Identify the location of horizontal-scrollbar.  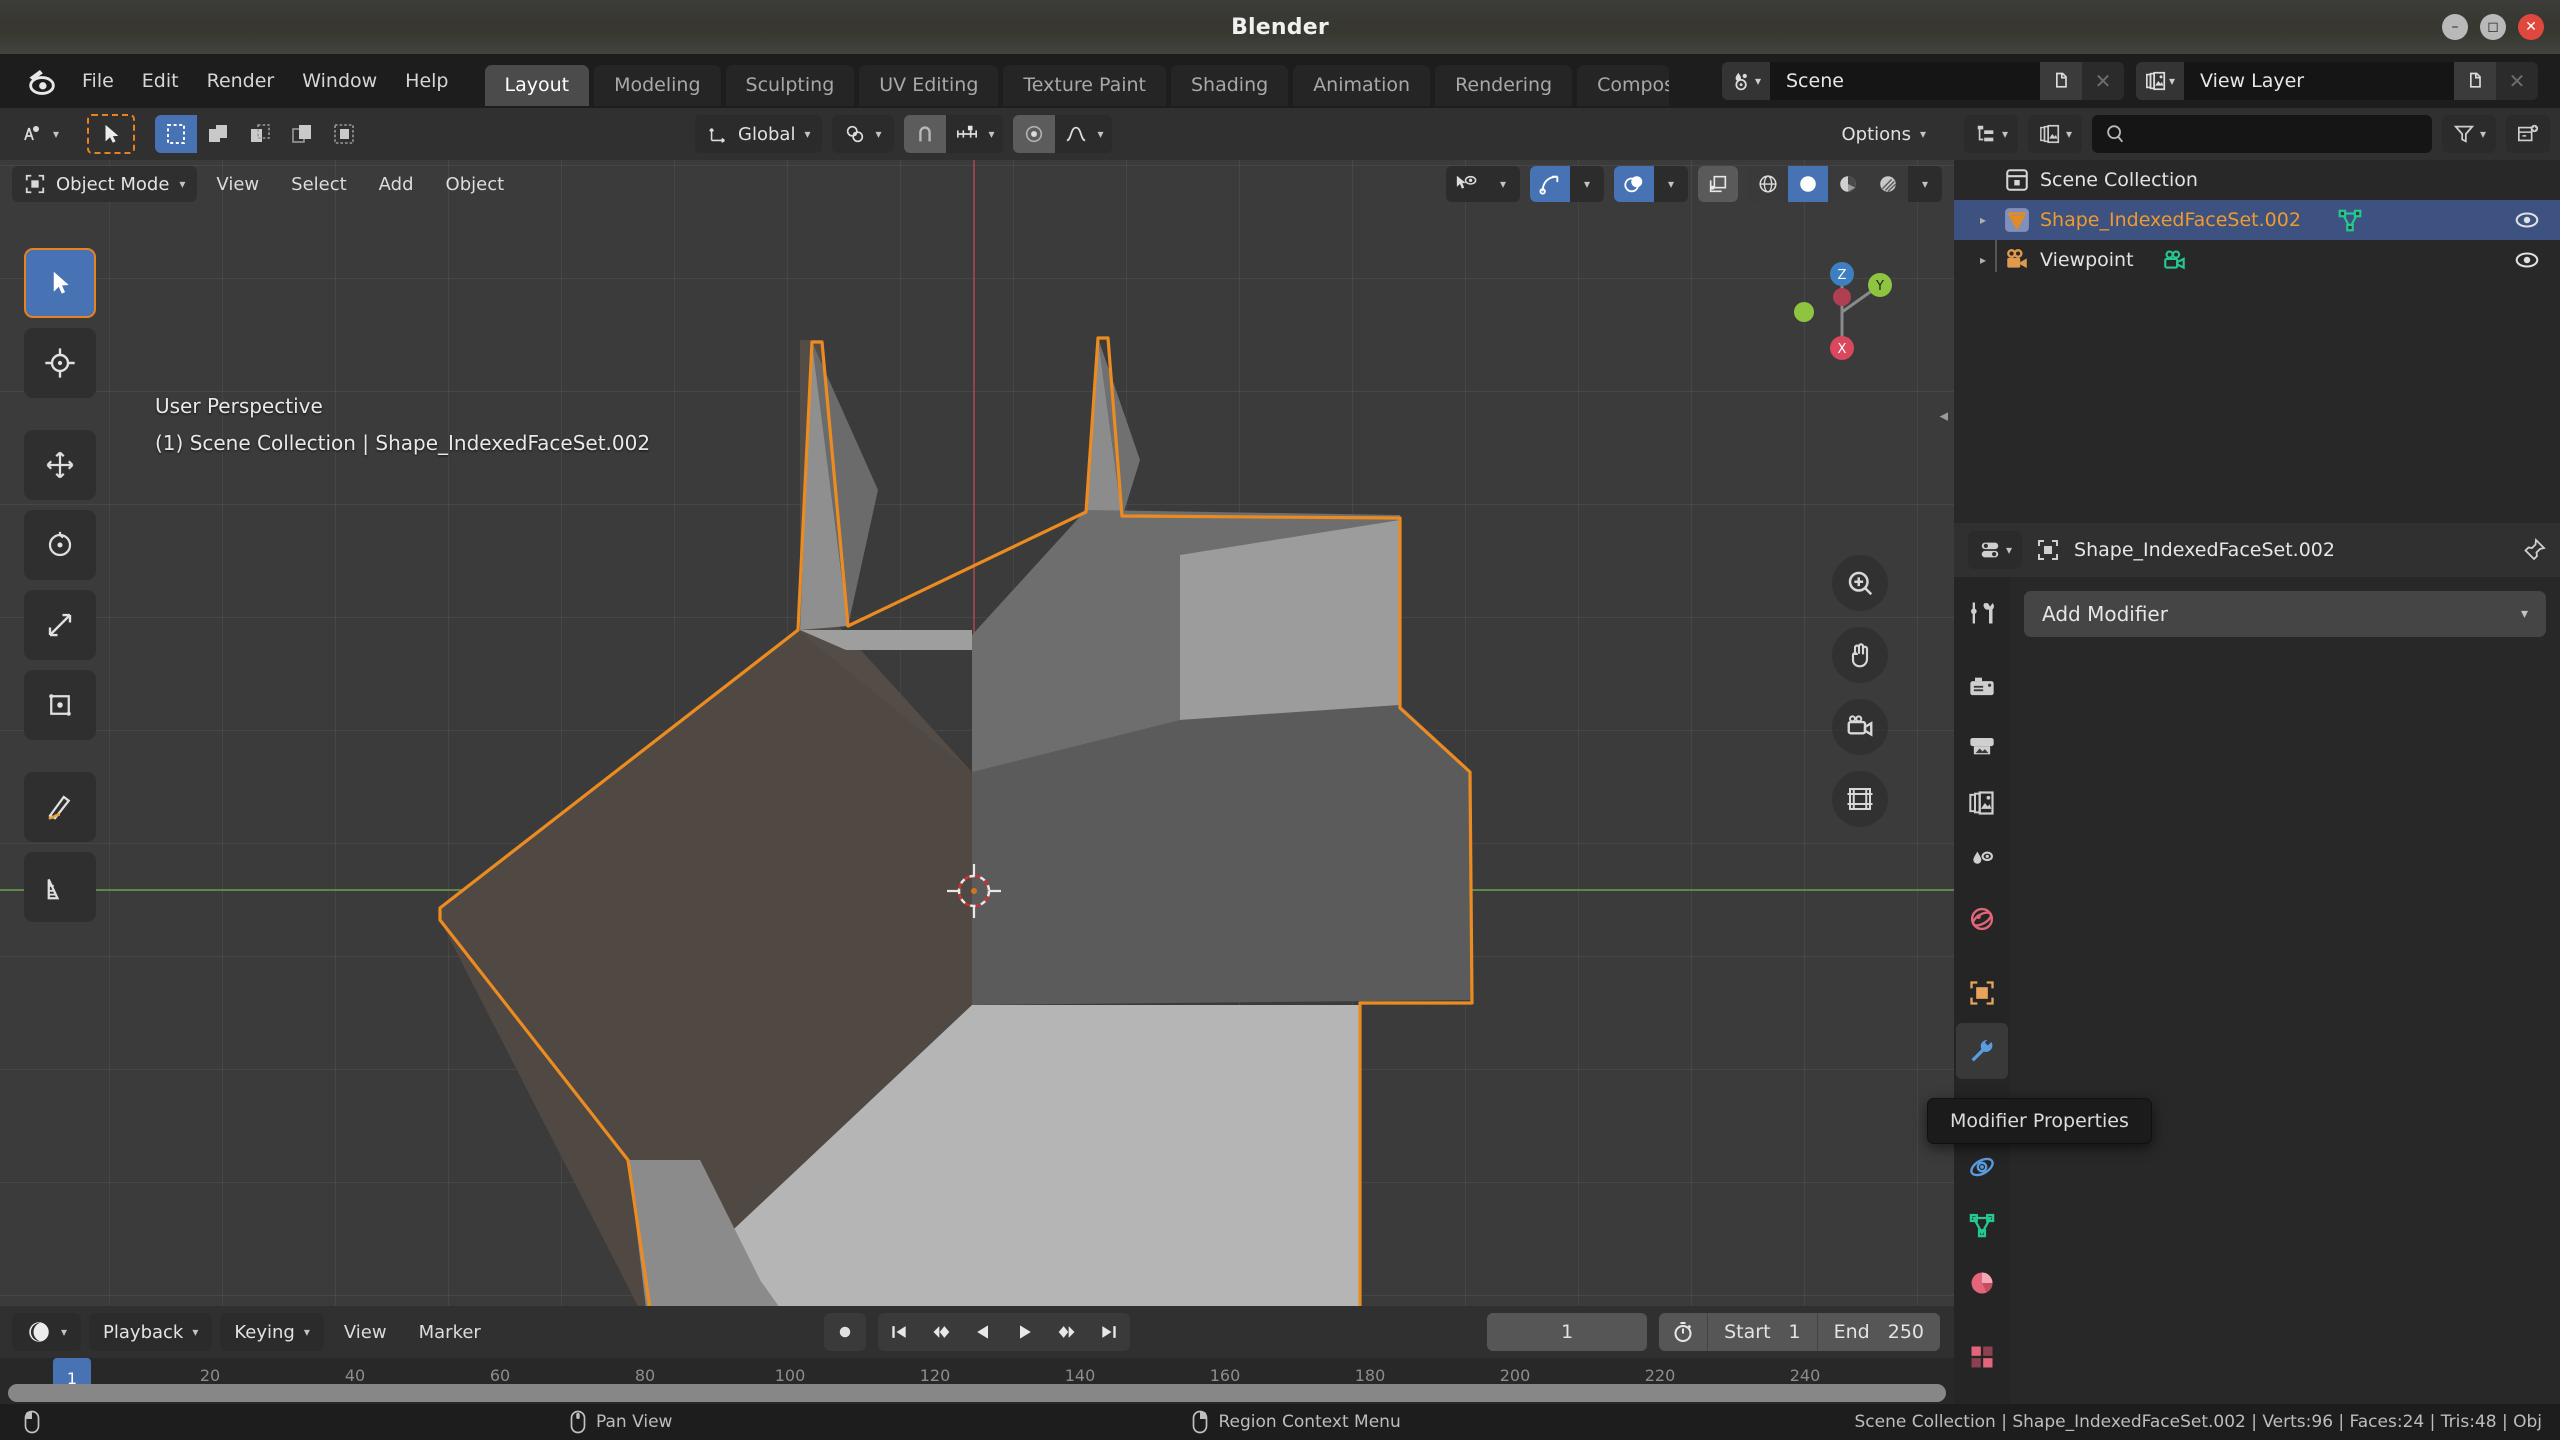
(977, 1393).